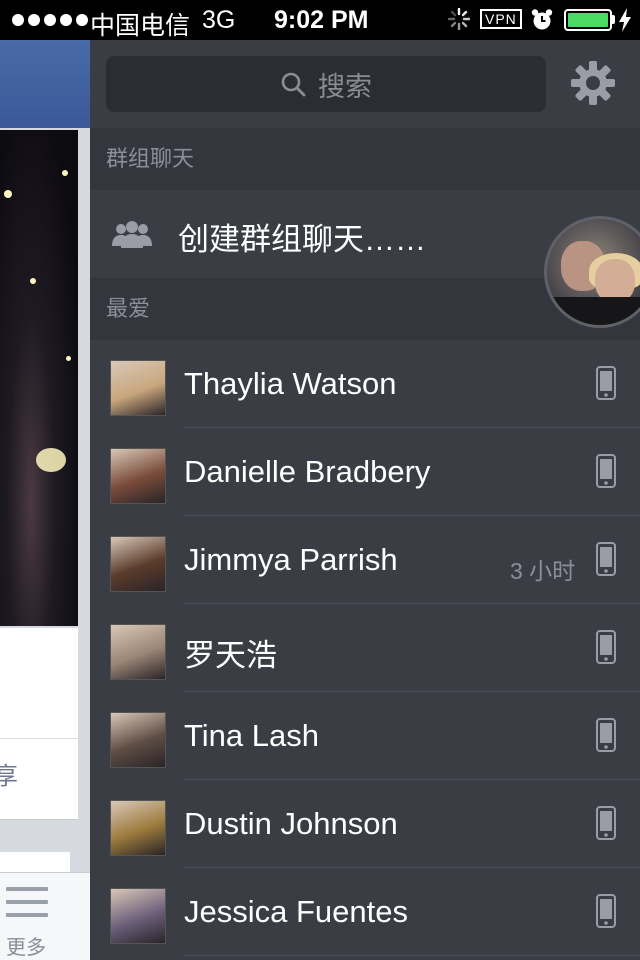  I want to click on alarm-clock-icon, so click(542, 19).